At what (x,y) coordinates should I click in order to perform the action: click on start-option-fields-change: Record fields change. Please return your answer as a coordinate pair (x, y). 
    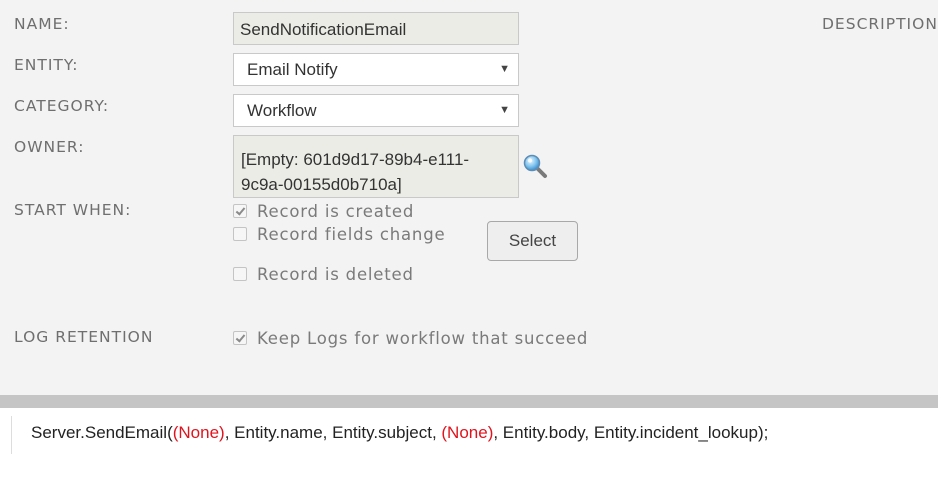
    Looking at the image, I should click on (339, 234).